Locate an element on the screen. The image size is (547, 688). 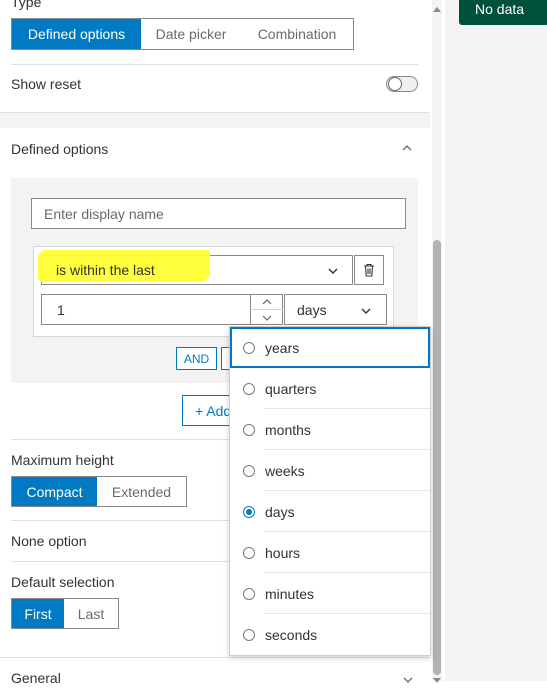
unit-option-years: years is located at coordinates (330, 347).